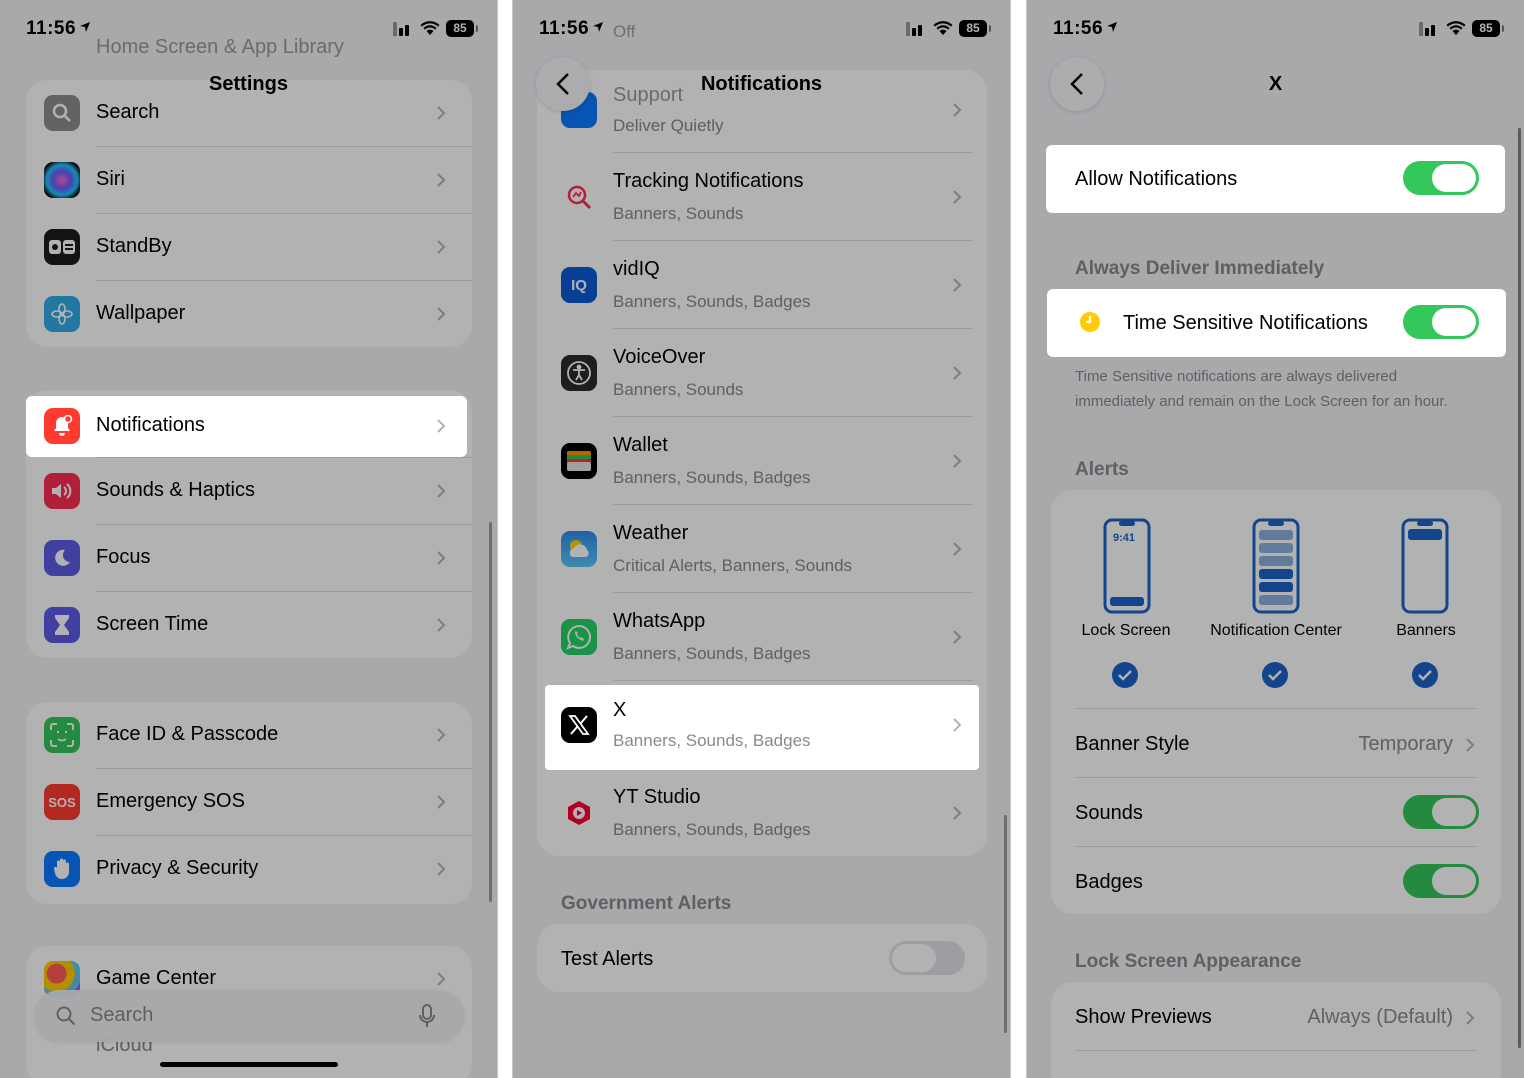  I want to click on settings-item-label: Privacy & Security, so click(177, 868).